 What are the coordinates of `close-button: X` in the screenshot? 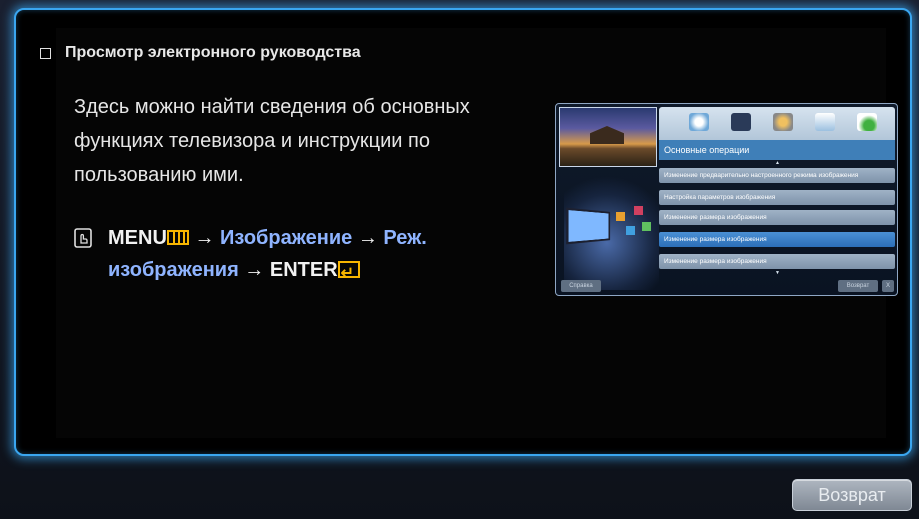 It's located at (888, 286).